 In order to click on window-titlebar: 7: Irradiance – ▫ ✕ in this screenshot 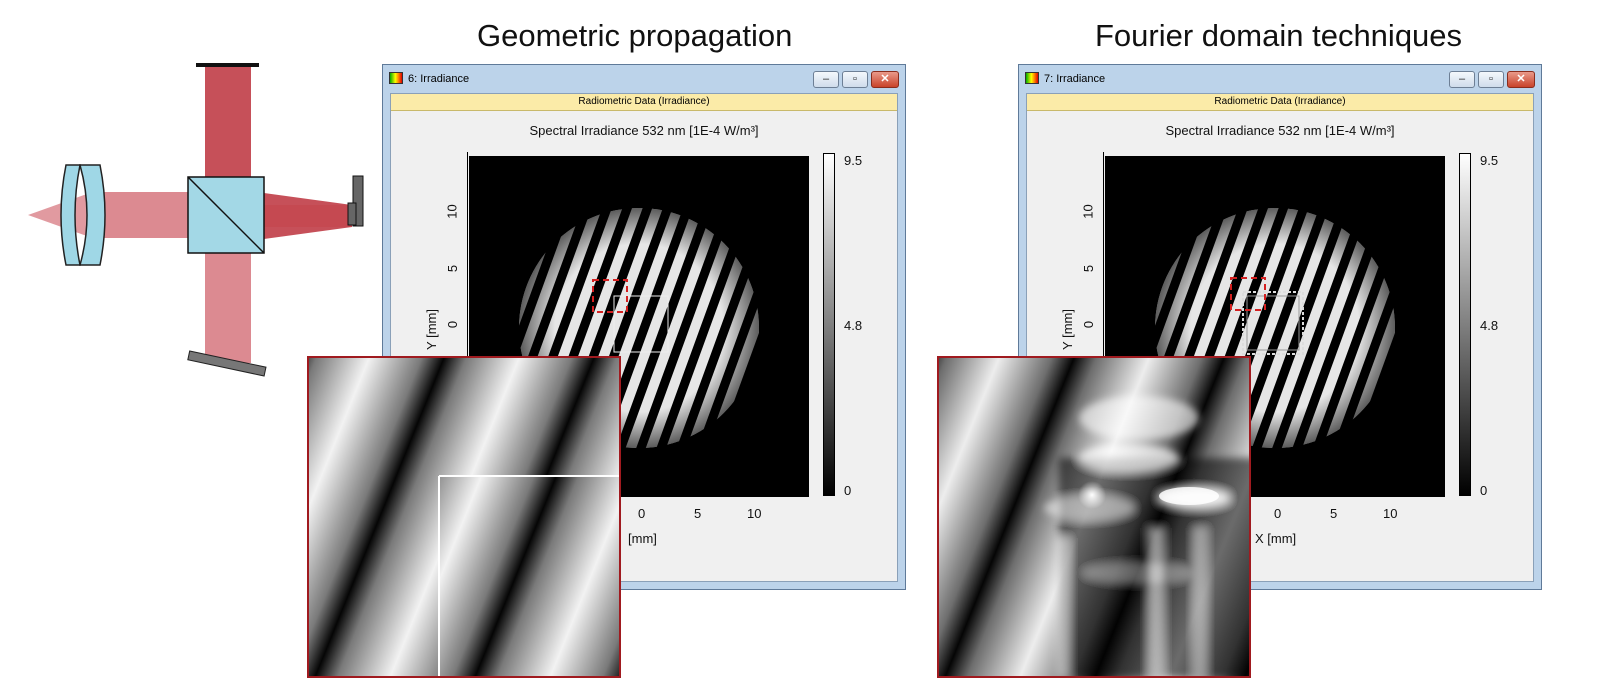, I will do `click(1280, 79)`.